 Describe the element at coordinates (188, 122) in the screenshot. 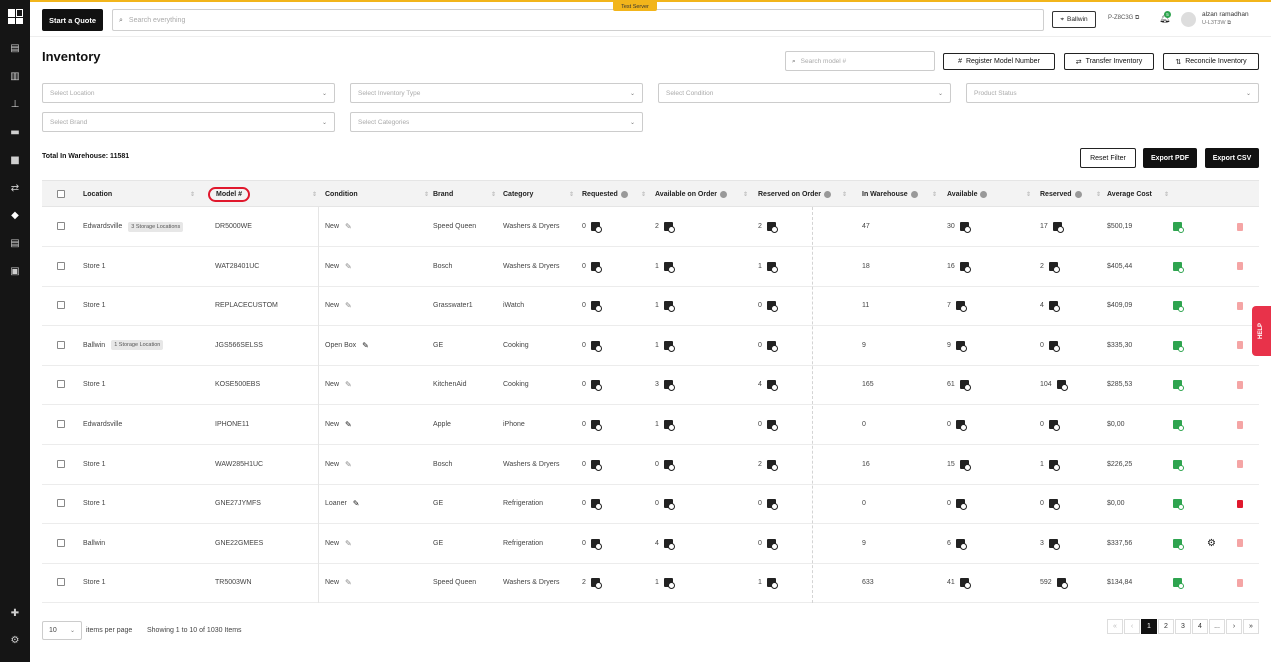

I see `brand-filter: Select Brand ⌄` at that location.